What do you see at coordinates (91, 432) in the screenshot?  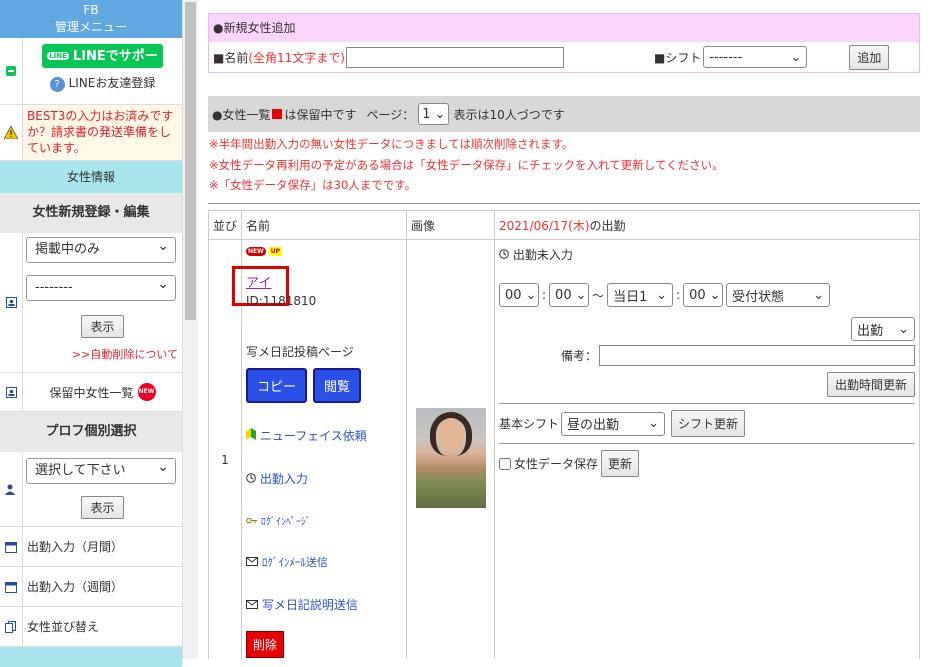 I see `title-profile-select: プロフ個別選択` at bounding box center [91, 432].